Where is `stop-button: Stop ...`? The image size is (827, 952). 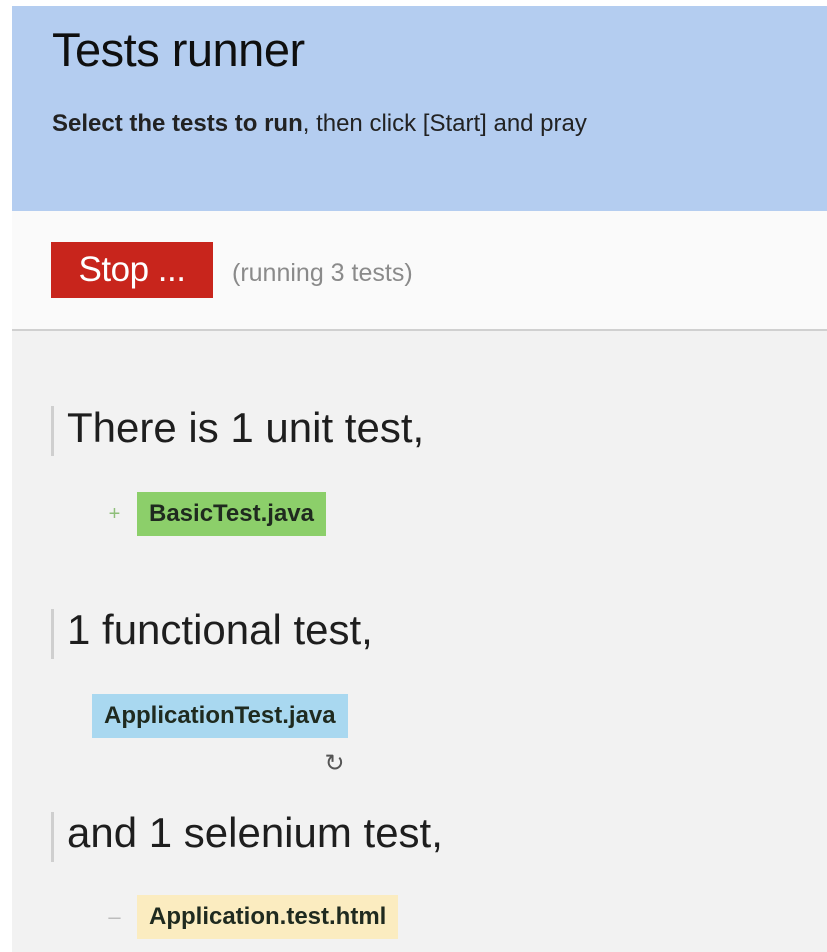 stop-button: Stop ... is located at coordinates (132, 270).